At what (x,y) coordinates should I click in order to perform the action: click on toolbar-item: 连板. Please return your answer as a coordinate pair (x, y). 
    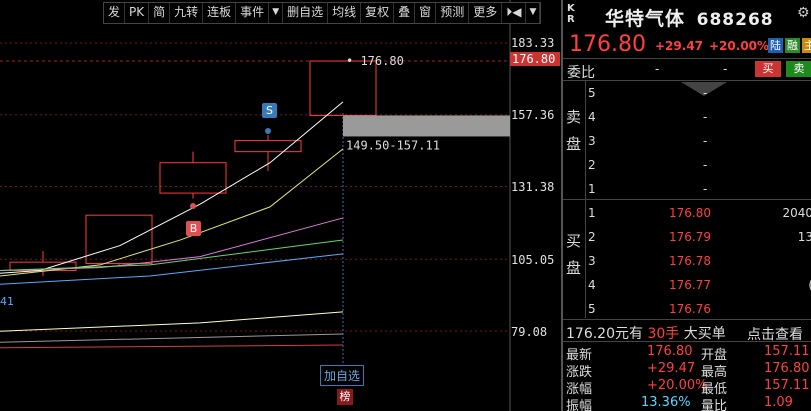
    Looking at the image, I should click on (220, 13).